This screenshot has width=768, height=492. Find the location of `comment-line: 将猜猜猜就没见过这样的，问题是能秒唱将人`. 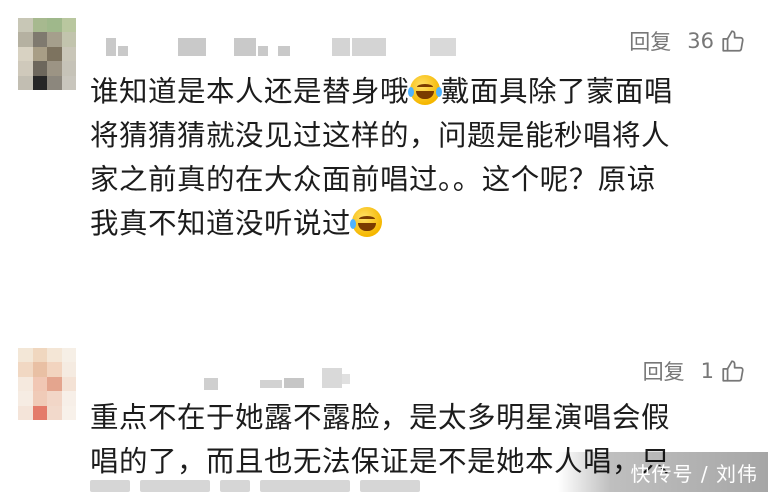

comment-line: 将猜猜猜就没见过这样的，问题是能秒唱将人 is located at coordinates (380, 135).